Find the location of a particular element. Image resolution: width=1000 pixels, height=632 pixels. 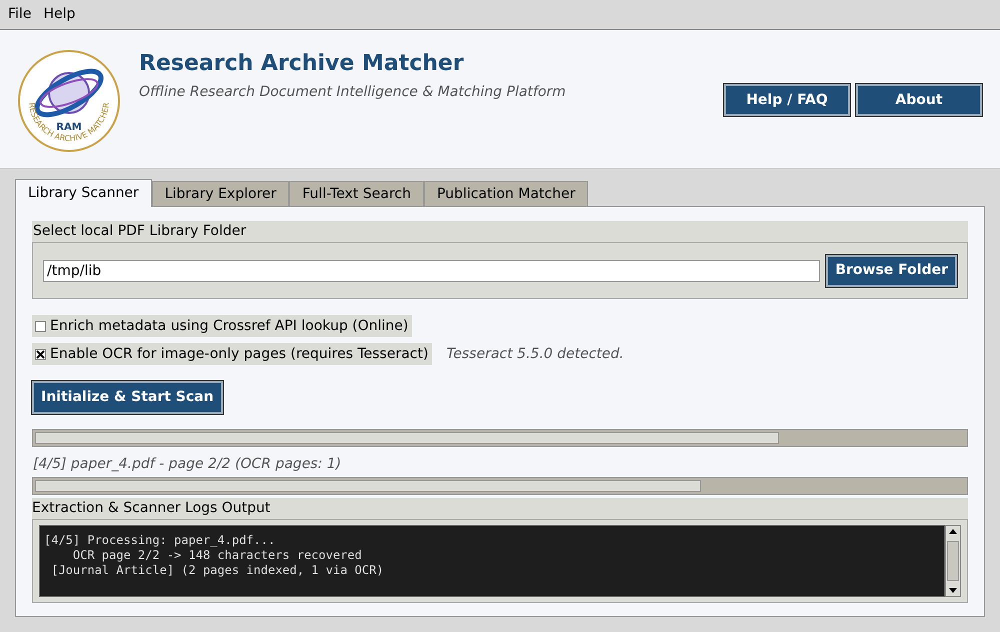

log-line: OCR page 2/2 -> 148 characters recovered is located at coordinates (217, 555).